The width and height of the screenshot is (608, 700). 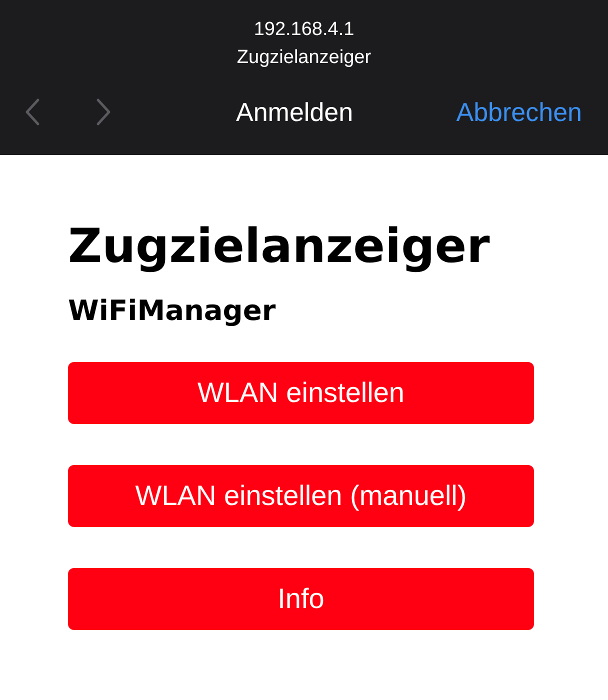 What do you see at coordinates (301, 496) in the screenshot?
I see `menu-button: WLAN einstellen (manuell)` at bounding box center [301, 496].